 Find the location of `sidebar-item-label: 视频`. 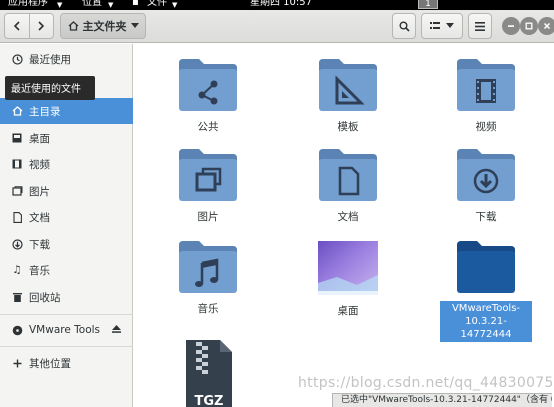

sidebar-item-label: 视频 is located at coordinates (39, 164).